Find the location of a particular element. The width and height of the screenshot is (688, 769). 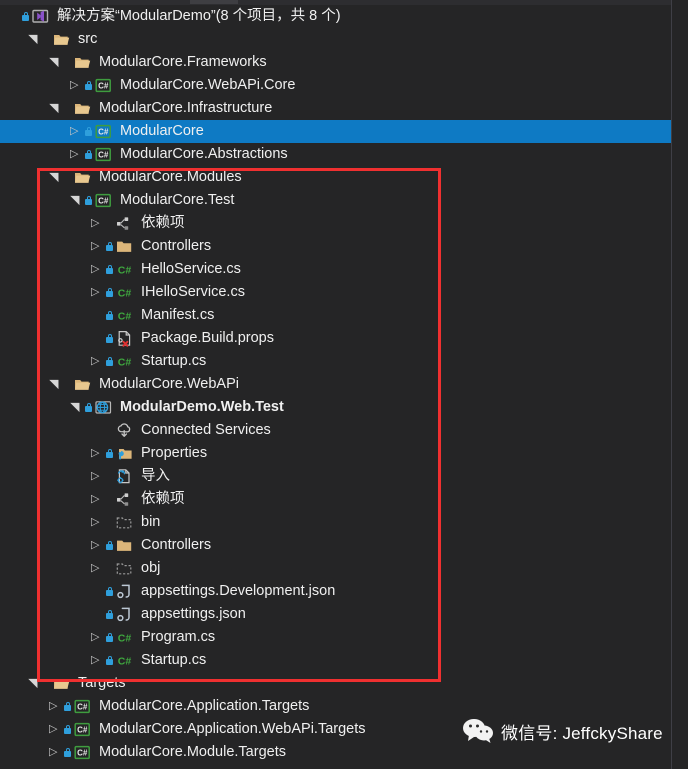

json-file-icon is located at coordinates (125, 614).